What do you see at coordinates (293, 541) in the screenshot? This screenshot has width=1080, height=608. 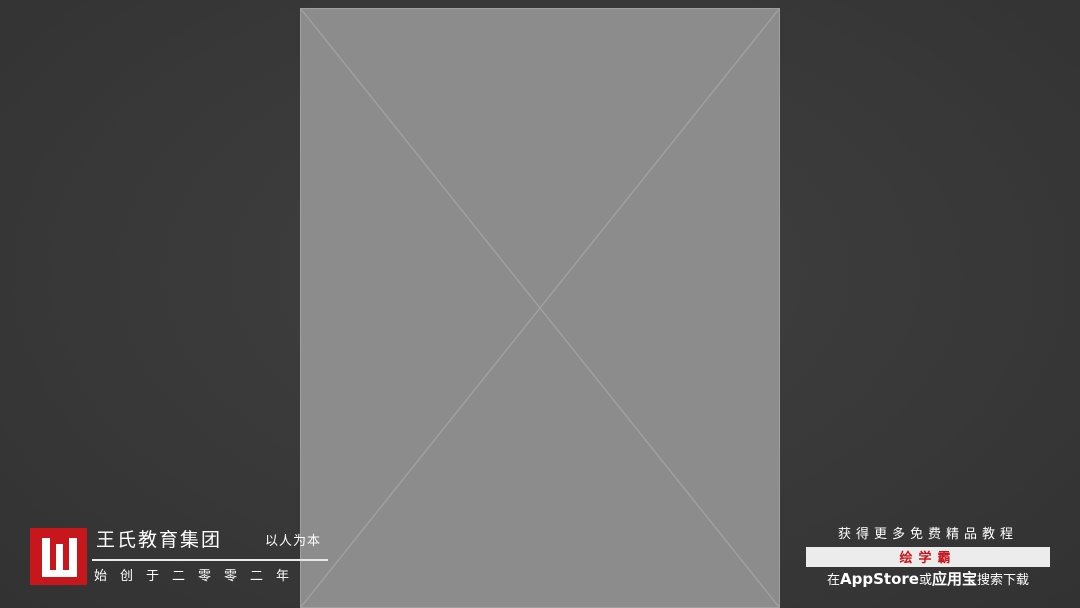 I see `brand-motto: 以人为本` at bounding box center [293, 541].